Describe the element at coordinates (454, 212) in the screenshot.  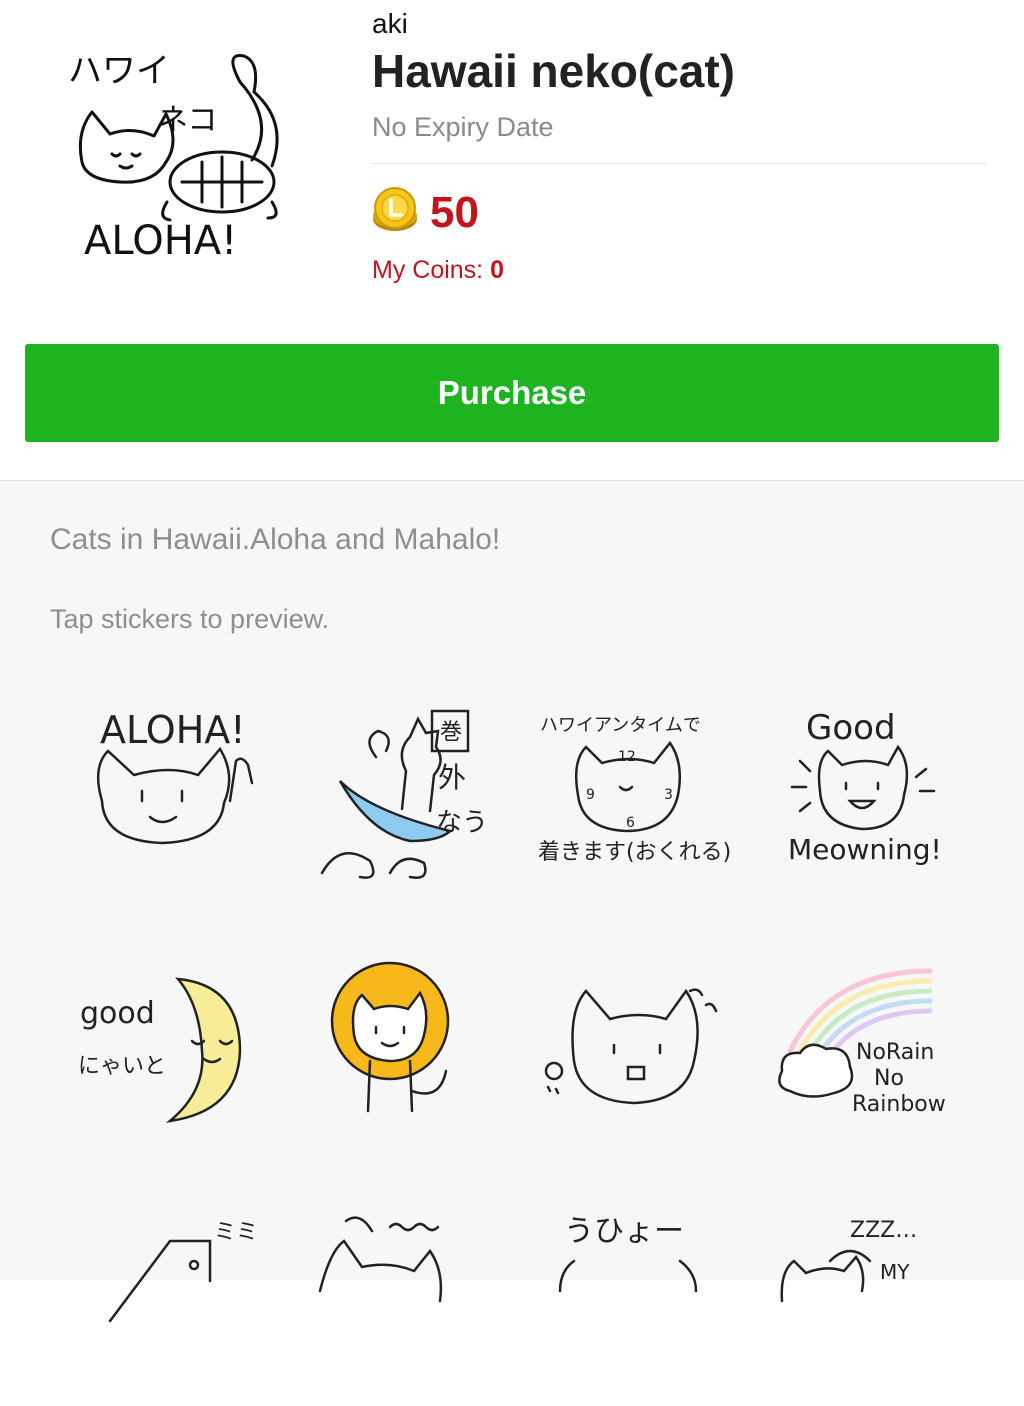
I see `price-value: 50` at that location.